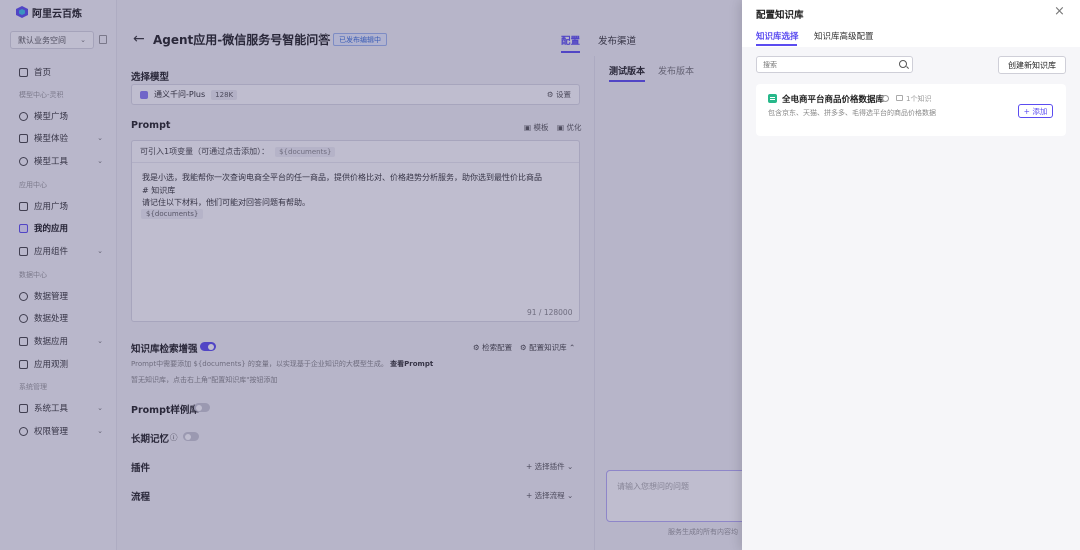  I want to click on kb-name: 全电商平台商品价格数据库, so click(833, 100).